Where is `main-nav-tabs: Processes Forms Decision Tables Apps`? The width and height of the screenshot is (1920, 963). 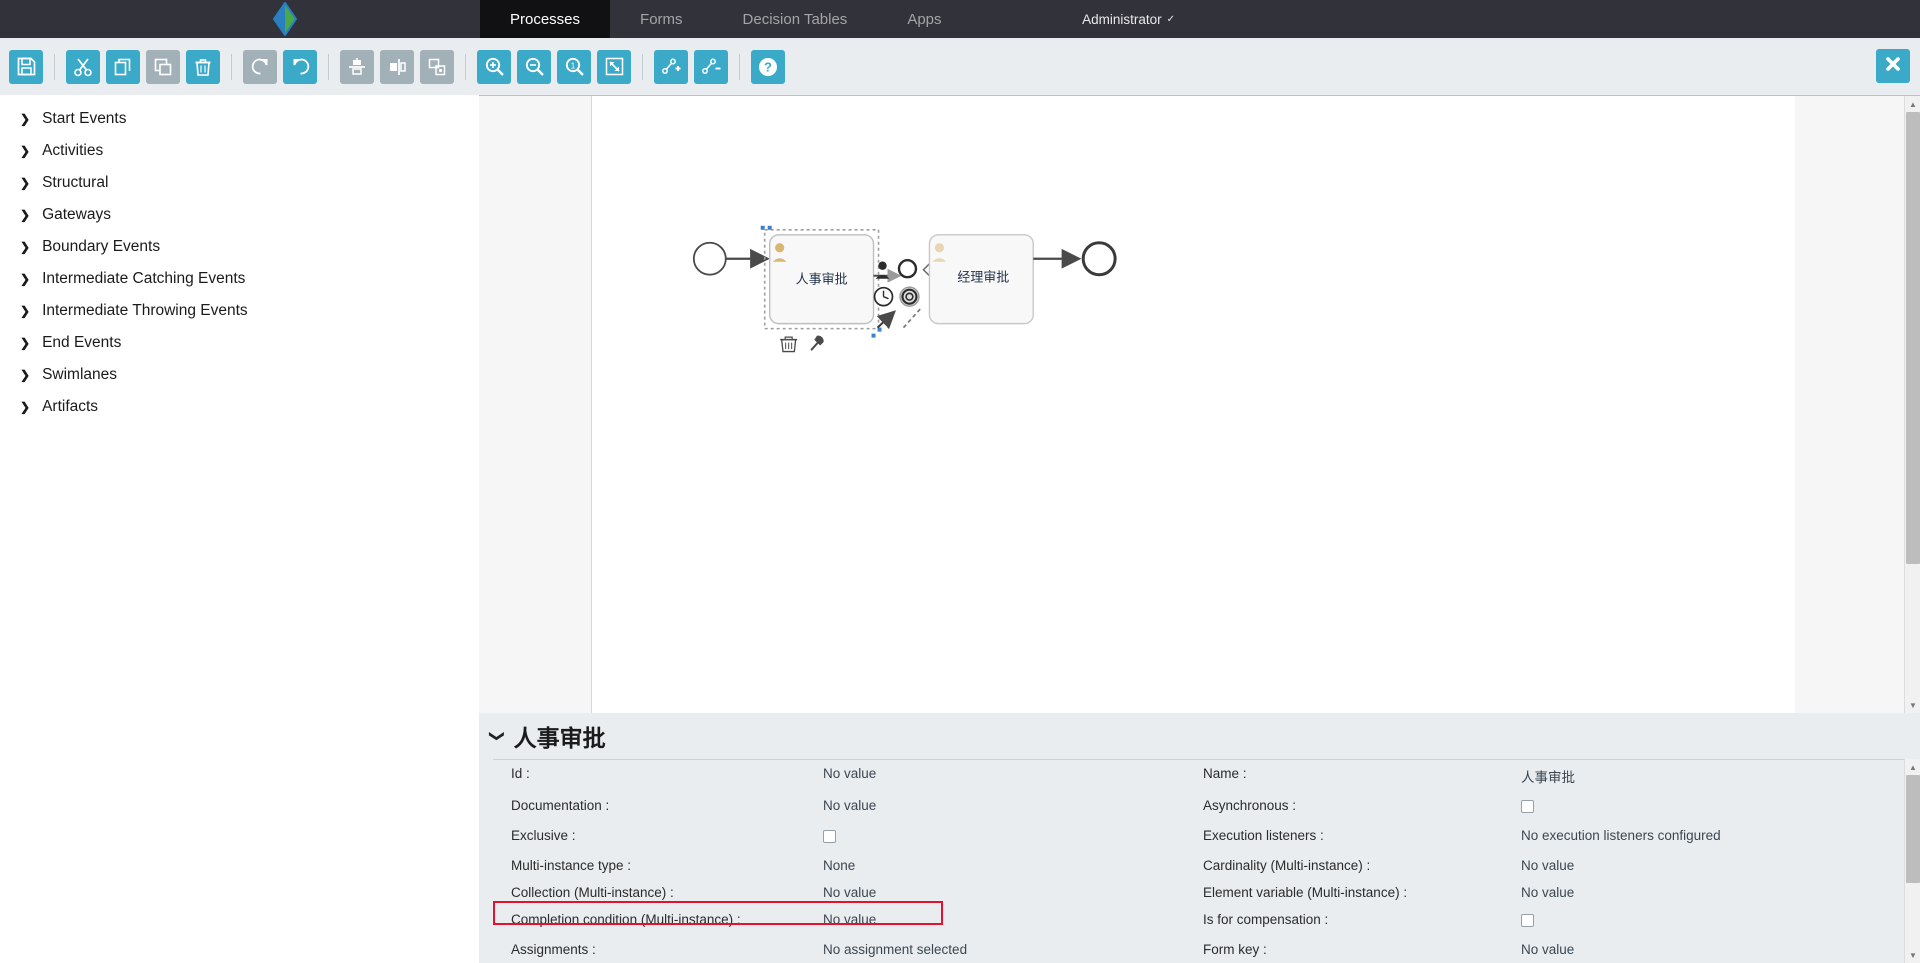
main-nav-tabs: Processes Forms Decision Tables Apps is located at coordinates (726, 23).